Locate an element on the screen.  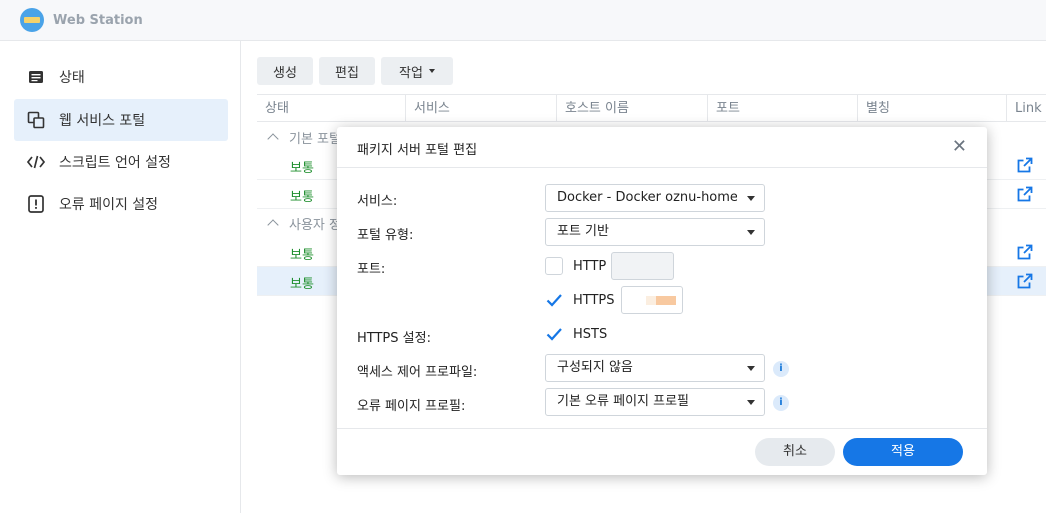
sidebar-item-status: 상태 is located at coordinates (121, 77).